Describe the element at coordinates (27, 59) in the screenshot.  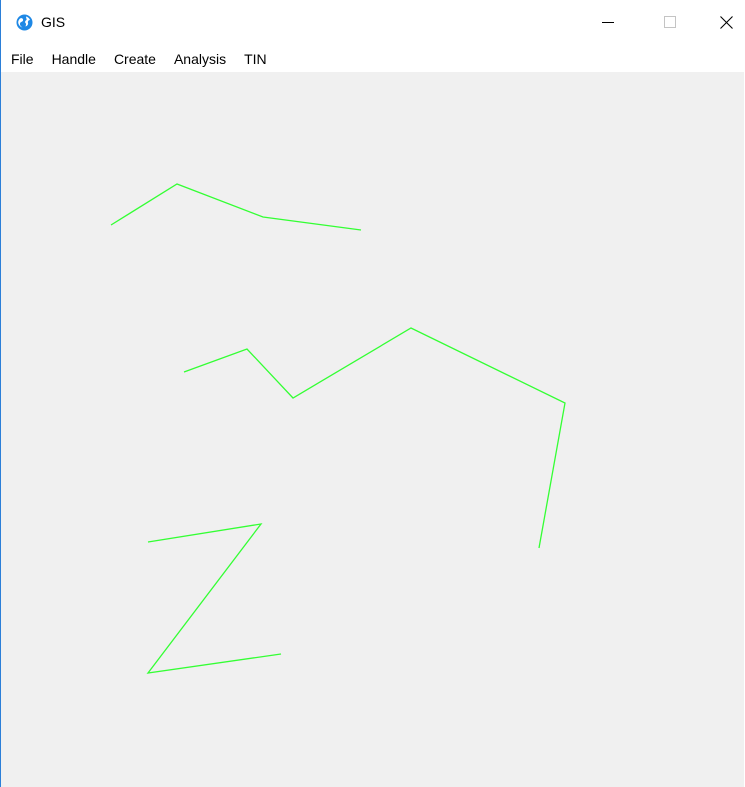
I see `menu-file: File` at that location.